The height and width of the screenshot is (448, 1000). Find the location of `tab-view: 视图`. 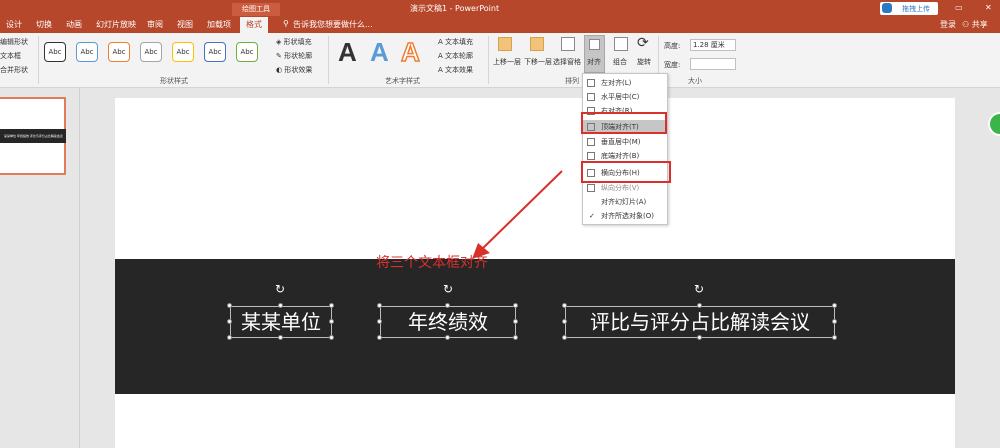

tab-view: 视图 is located at coordinates (185, 24).